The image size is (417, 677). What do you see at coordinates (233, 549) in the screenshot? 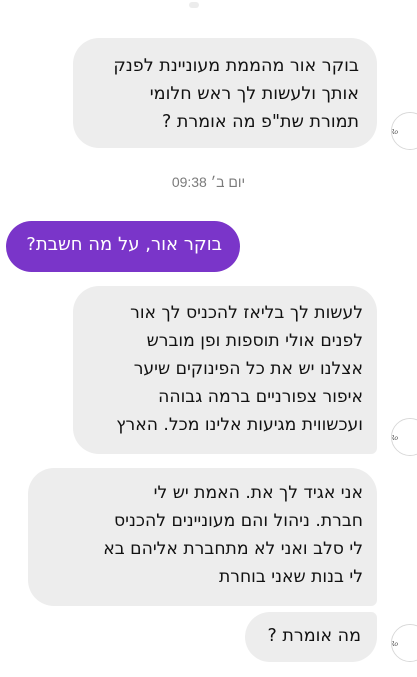
I see `message-line: לי סלב ואני לא מתחברת אליהם בא` at bounding box center [233, 549].